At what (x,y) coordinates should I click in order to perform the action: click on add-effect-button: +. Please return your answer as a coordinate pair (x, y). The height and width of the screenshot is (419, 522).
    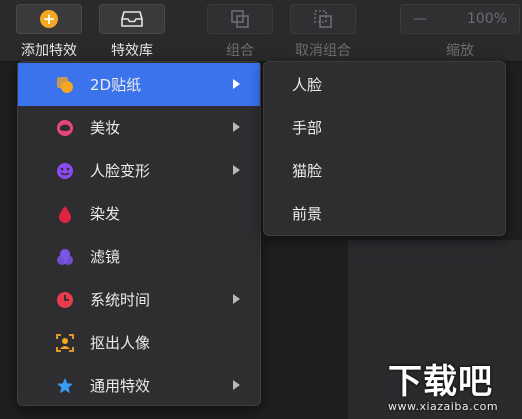
    Looking at the image, I should click on (49, 19).